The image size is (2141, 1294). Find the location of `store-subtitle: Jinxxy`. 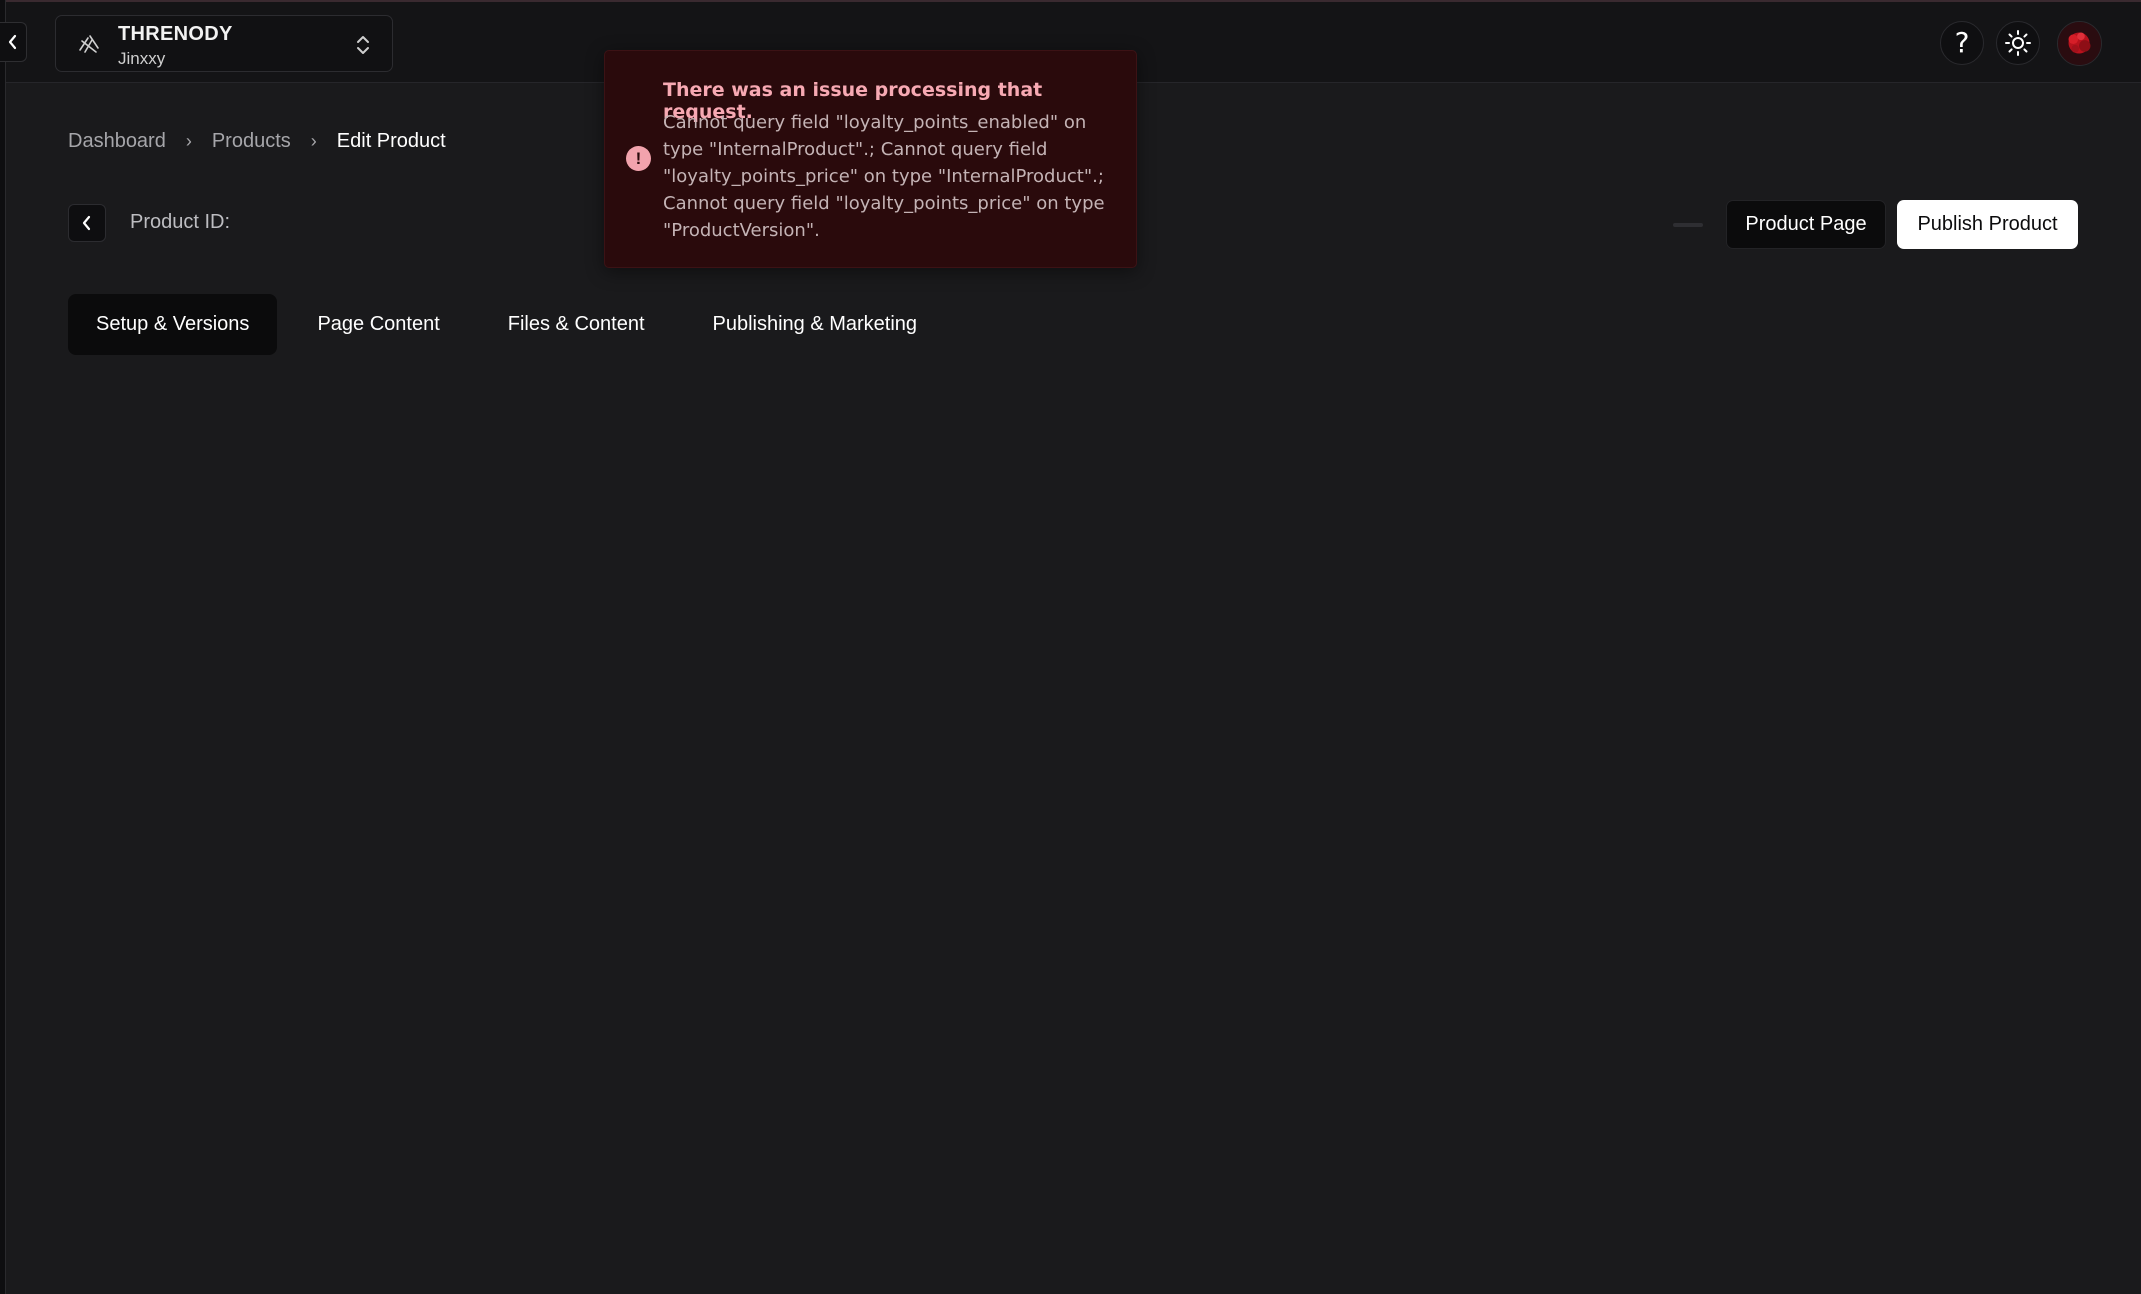

store-subtitle: Jinxxy is located at coordinates (142, 58).